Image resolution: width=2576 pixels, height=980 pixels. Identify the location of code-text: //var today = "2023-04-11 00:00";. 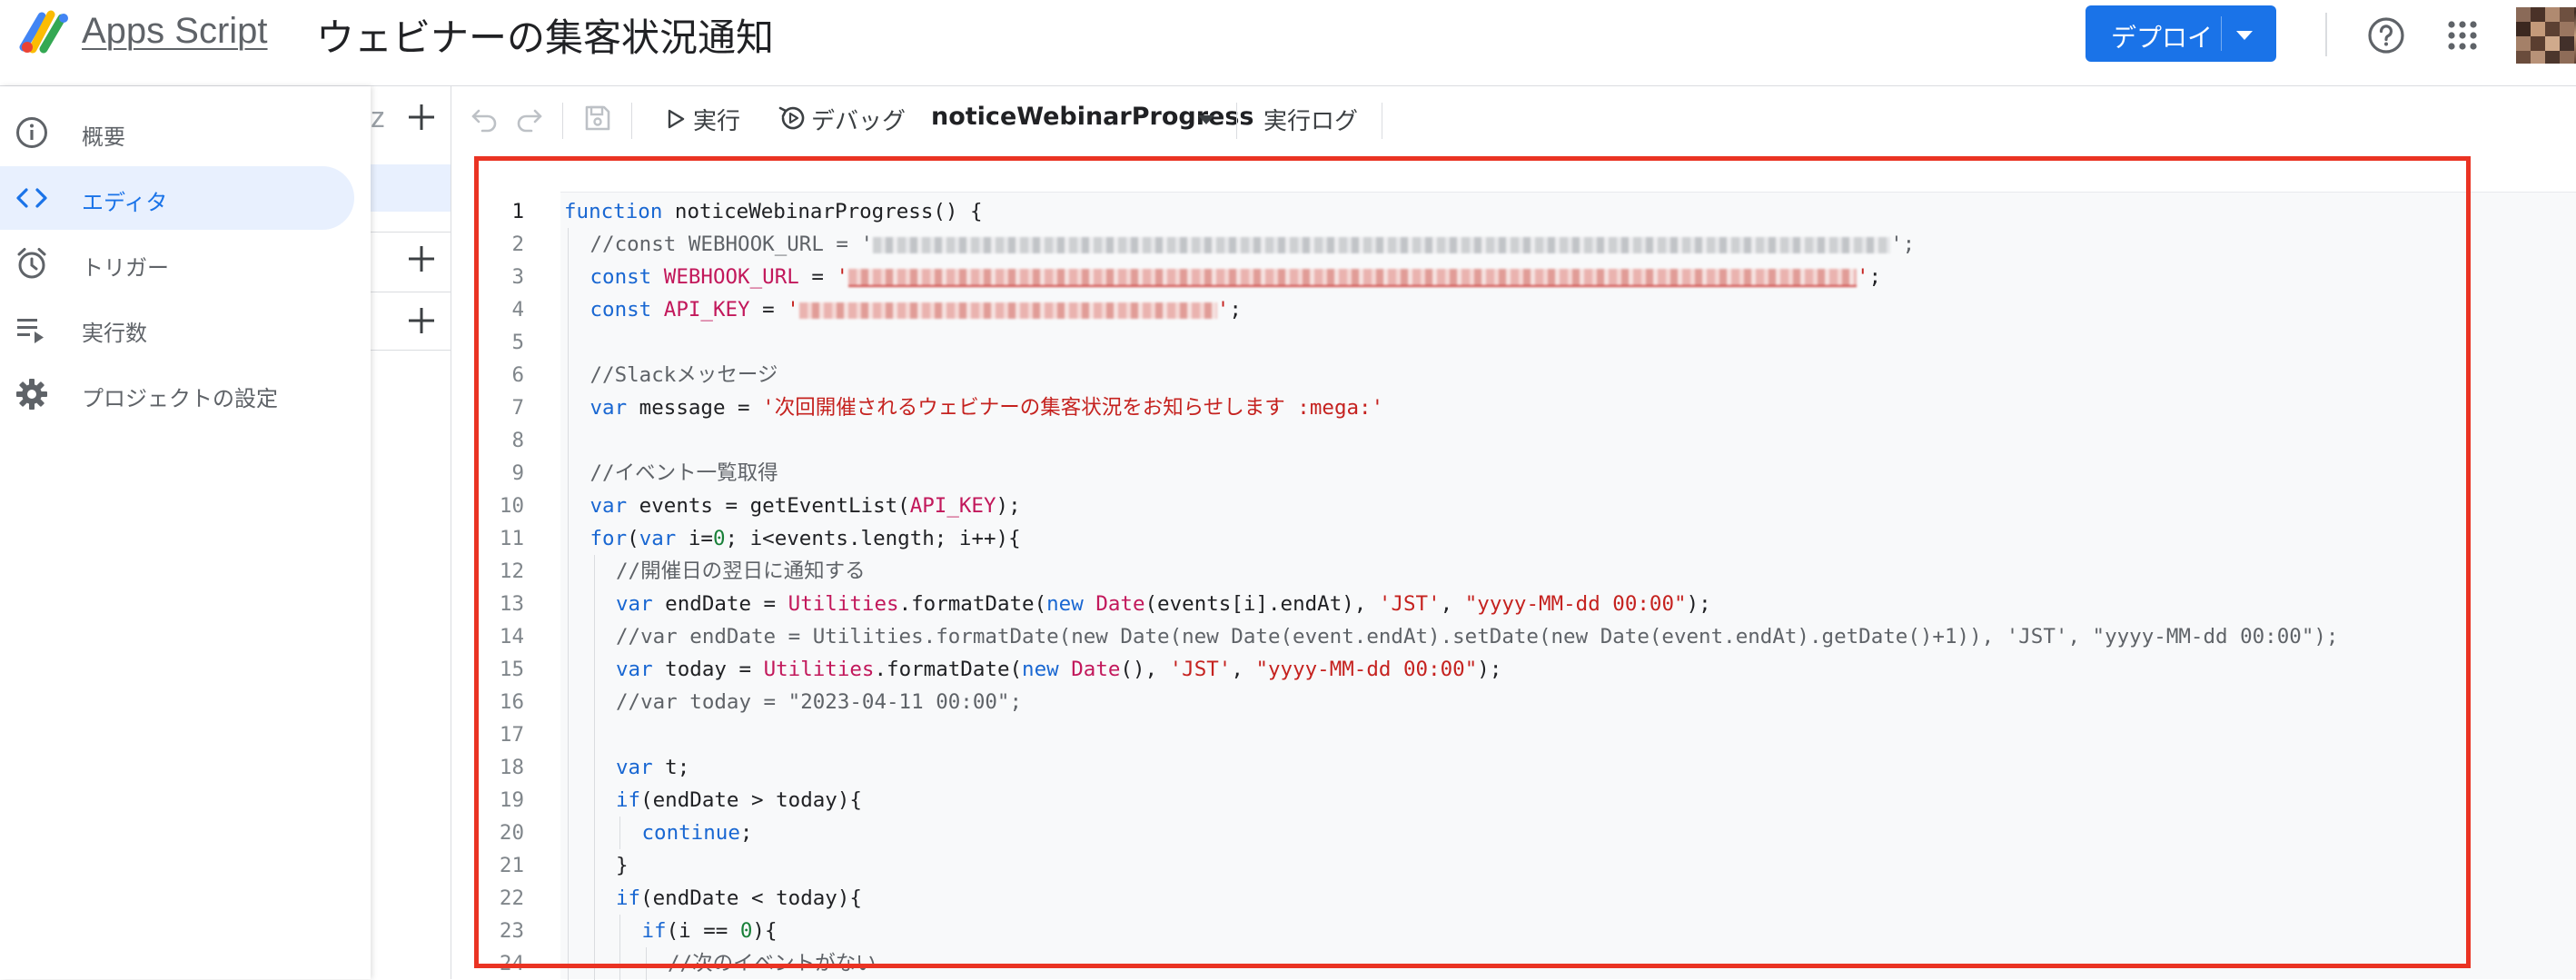
(819, 702).